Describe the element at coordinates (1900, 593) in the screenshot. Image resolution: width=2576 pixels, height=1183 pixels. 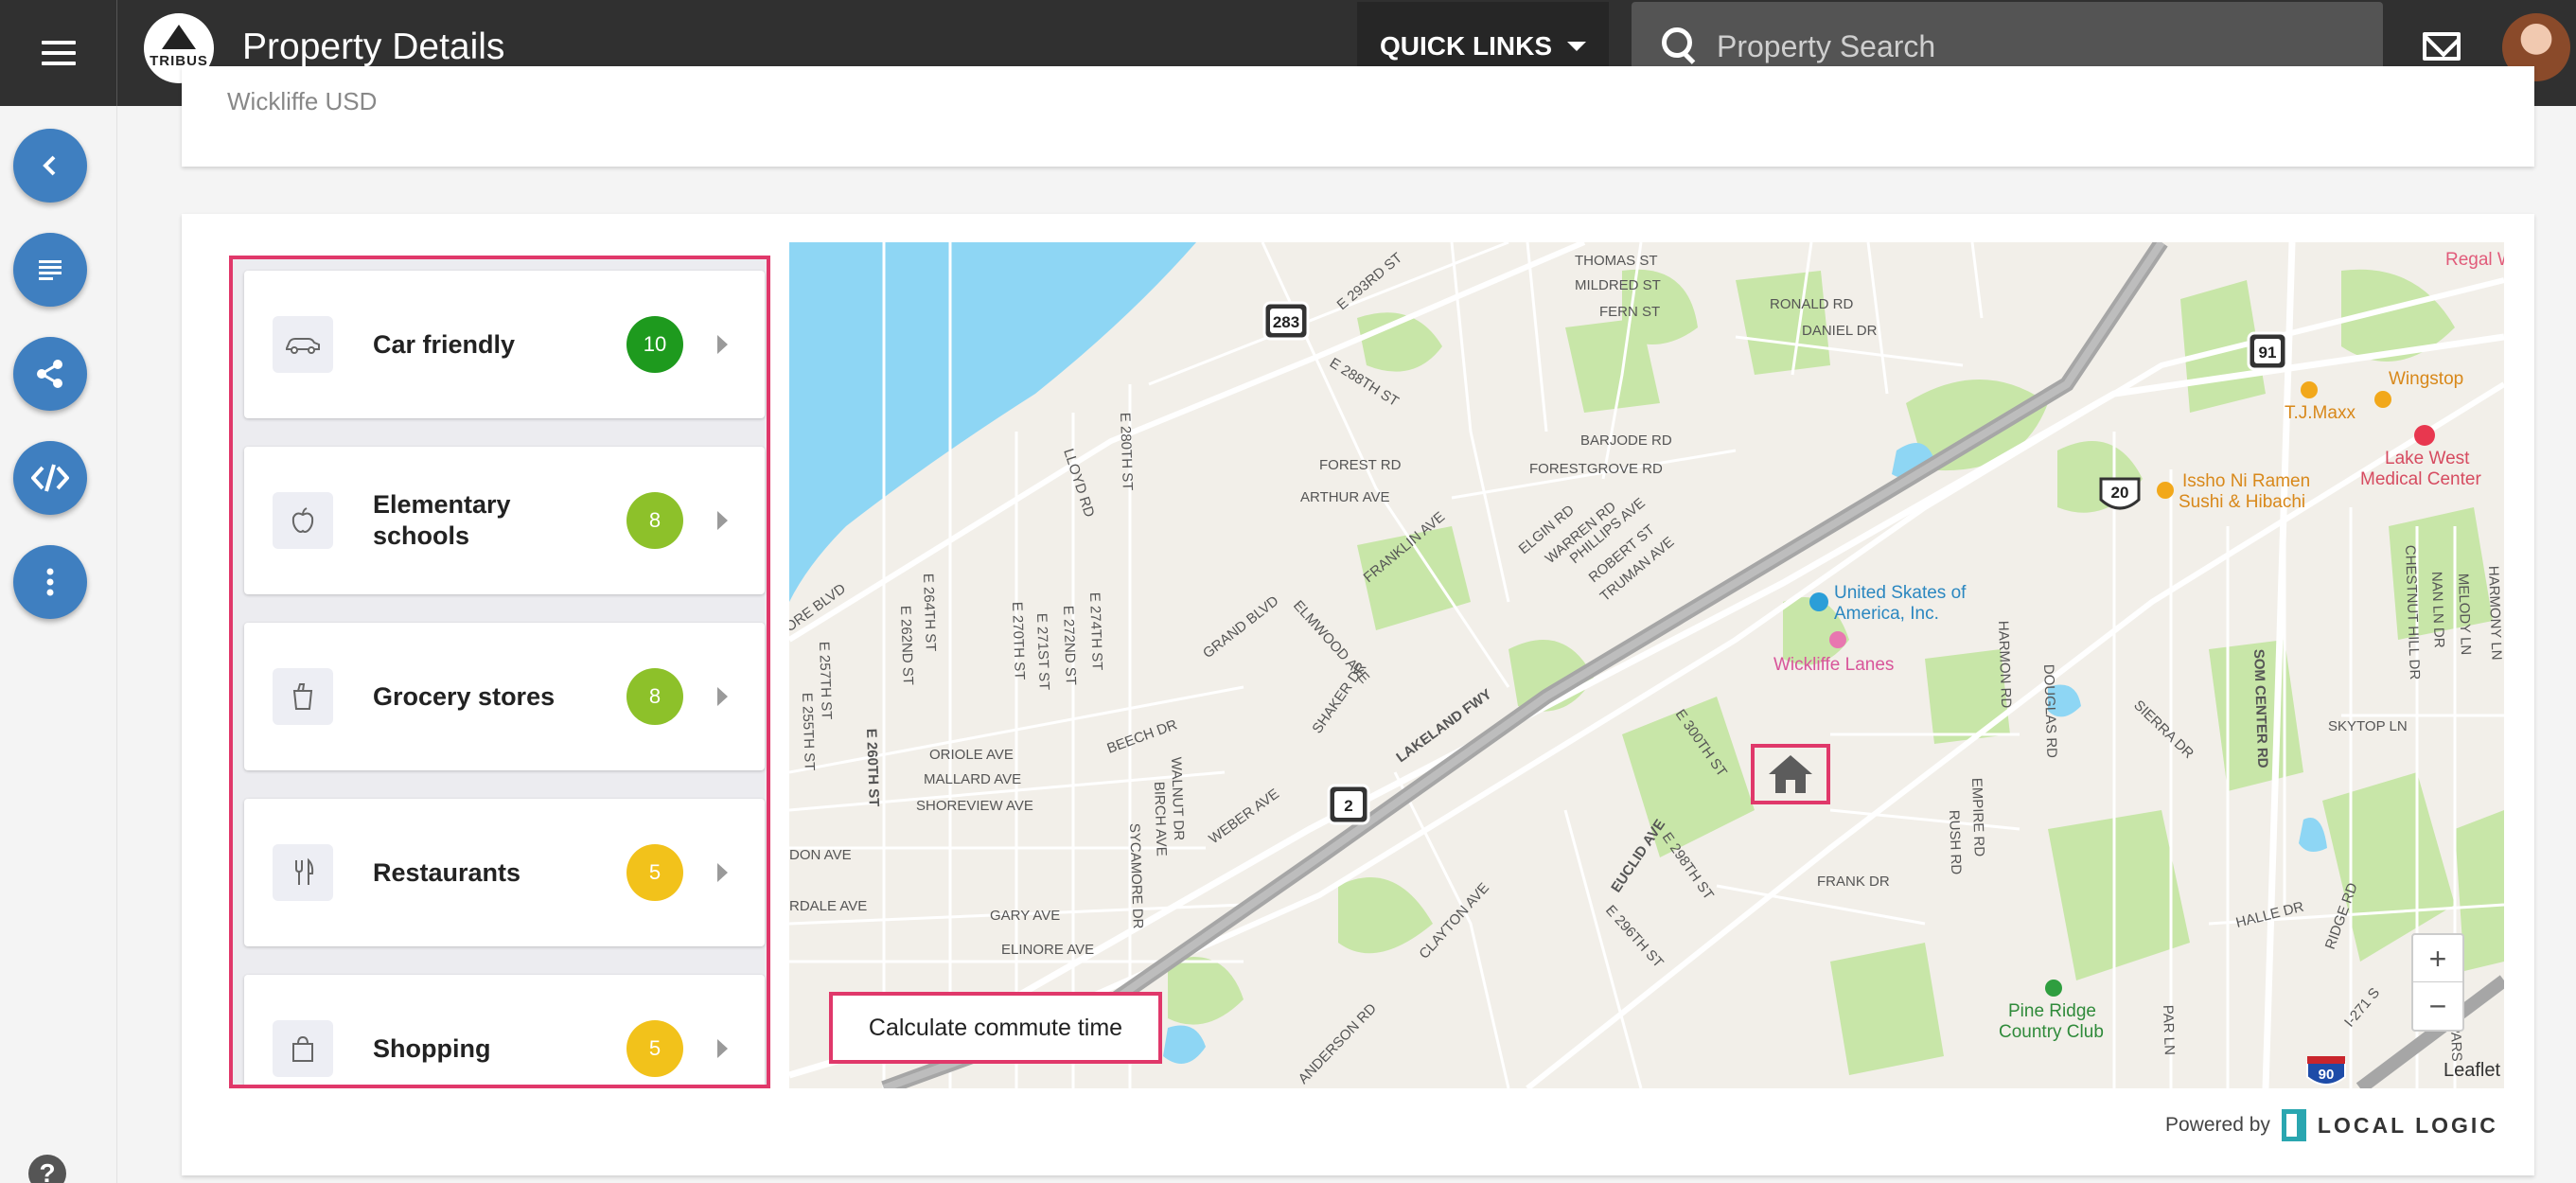
I see `svg-text: United Skates of` at that location.